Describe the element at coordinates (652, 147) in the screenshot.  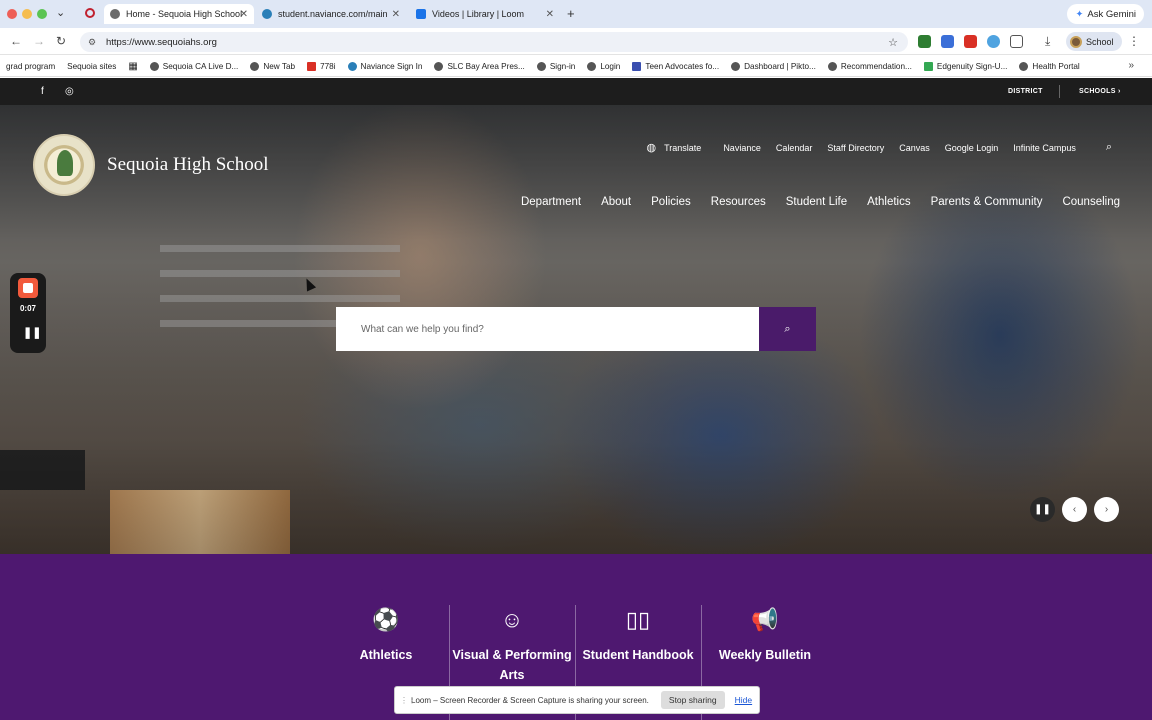
I see `globe-icon: ◍` at that location.